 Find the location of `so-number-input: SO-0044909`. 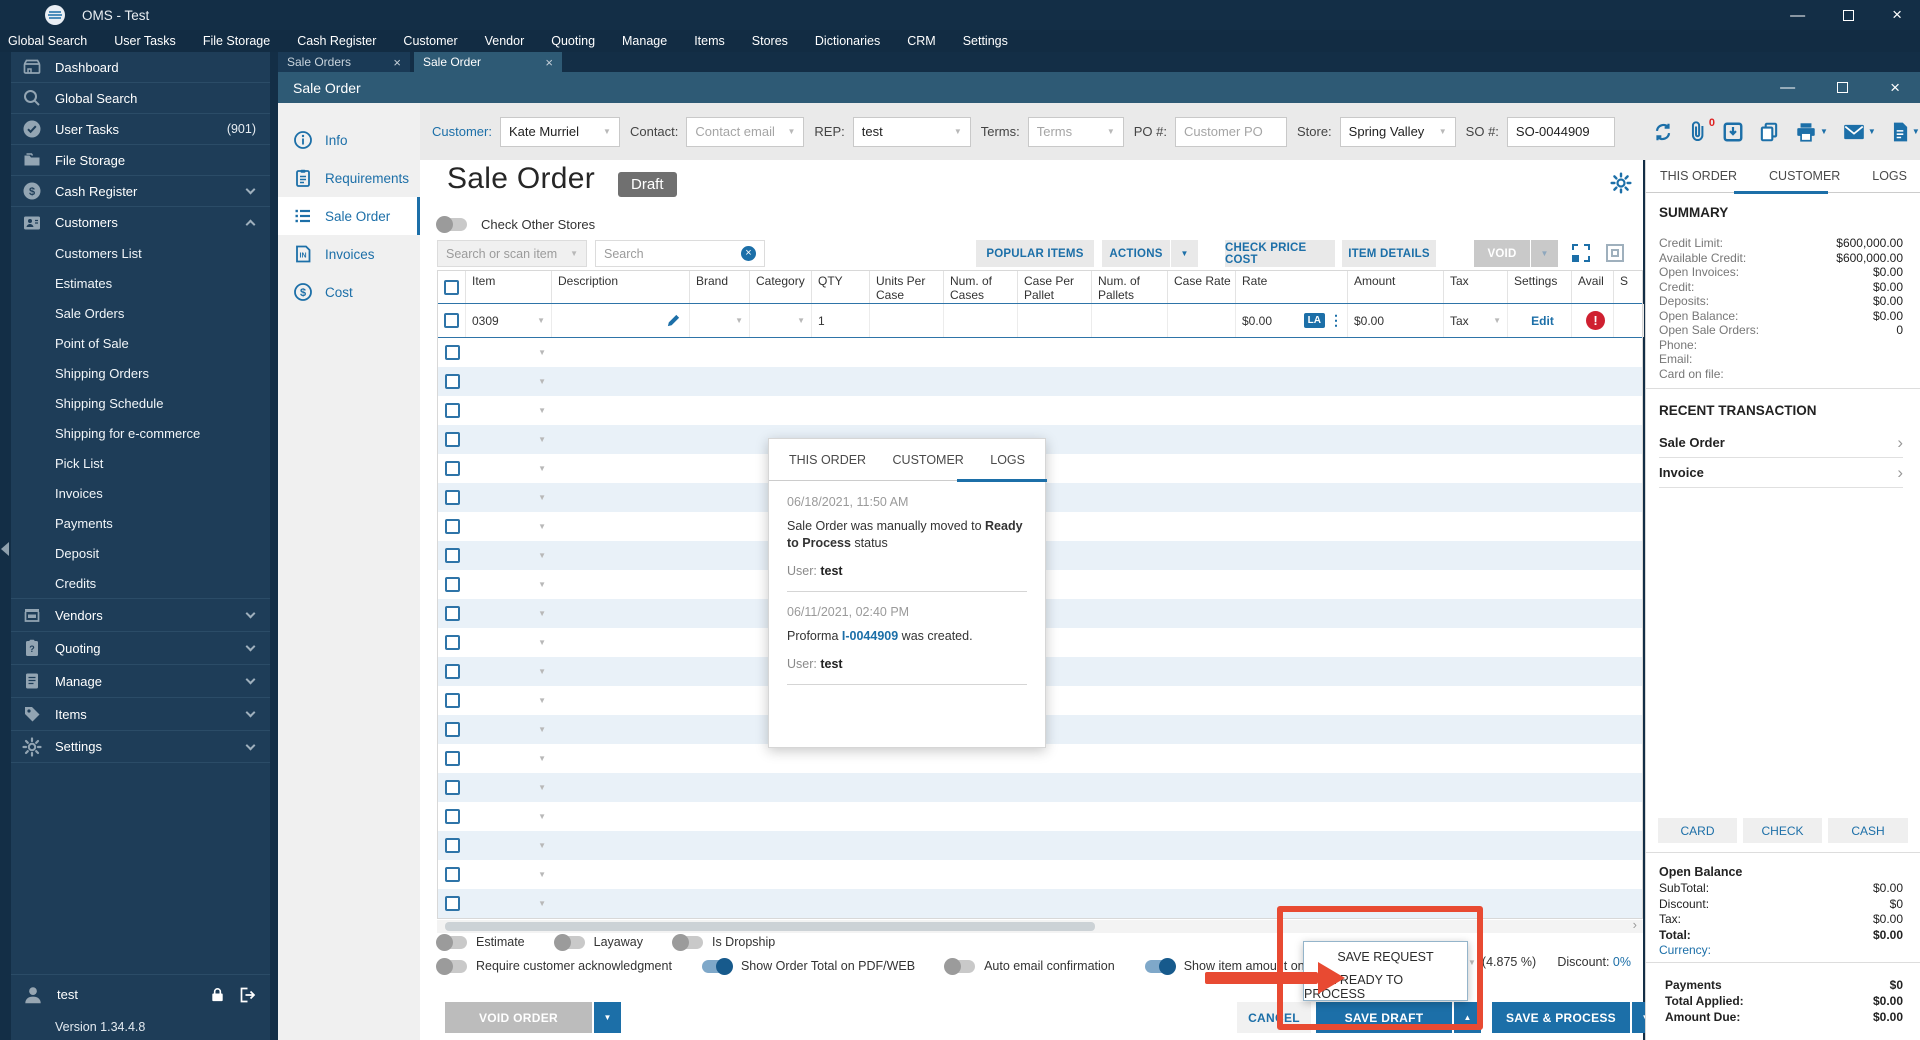

so-number-input: SO-0044909 is located at coordinates (1560, 131).